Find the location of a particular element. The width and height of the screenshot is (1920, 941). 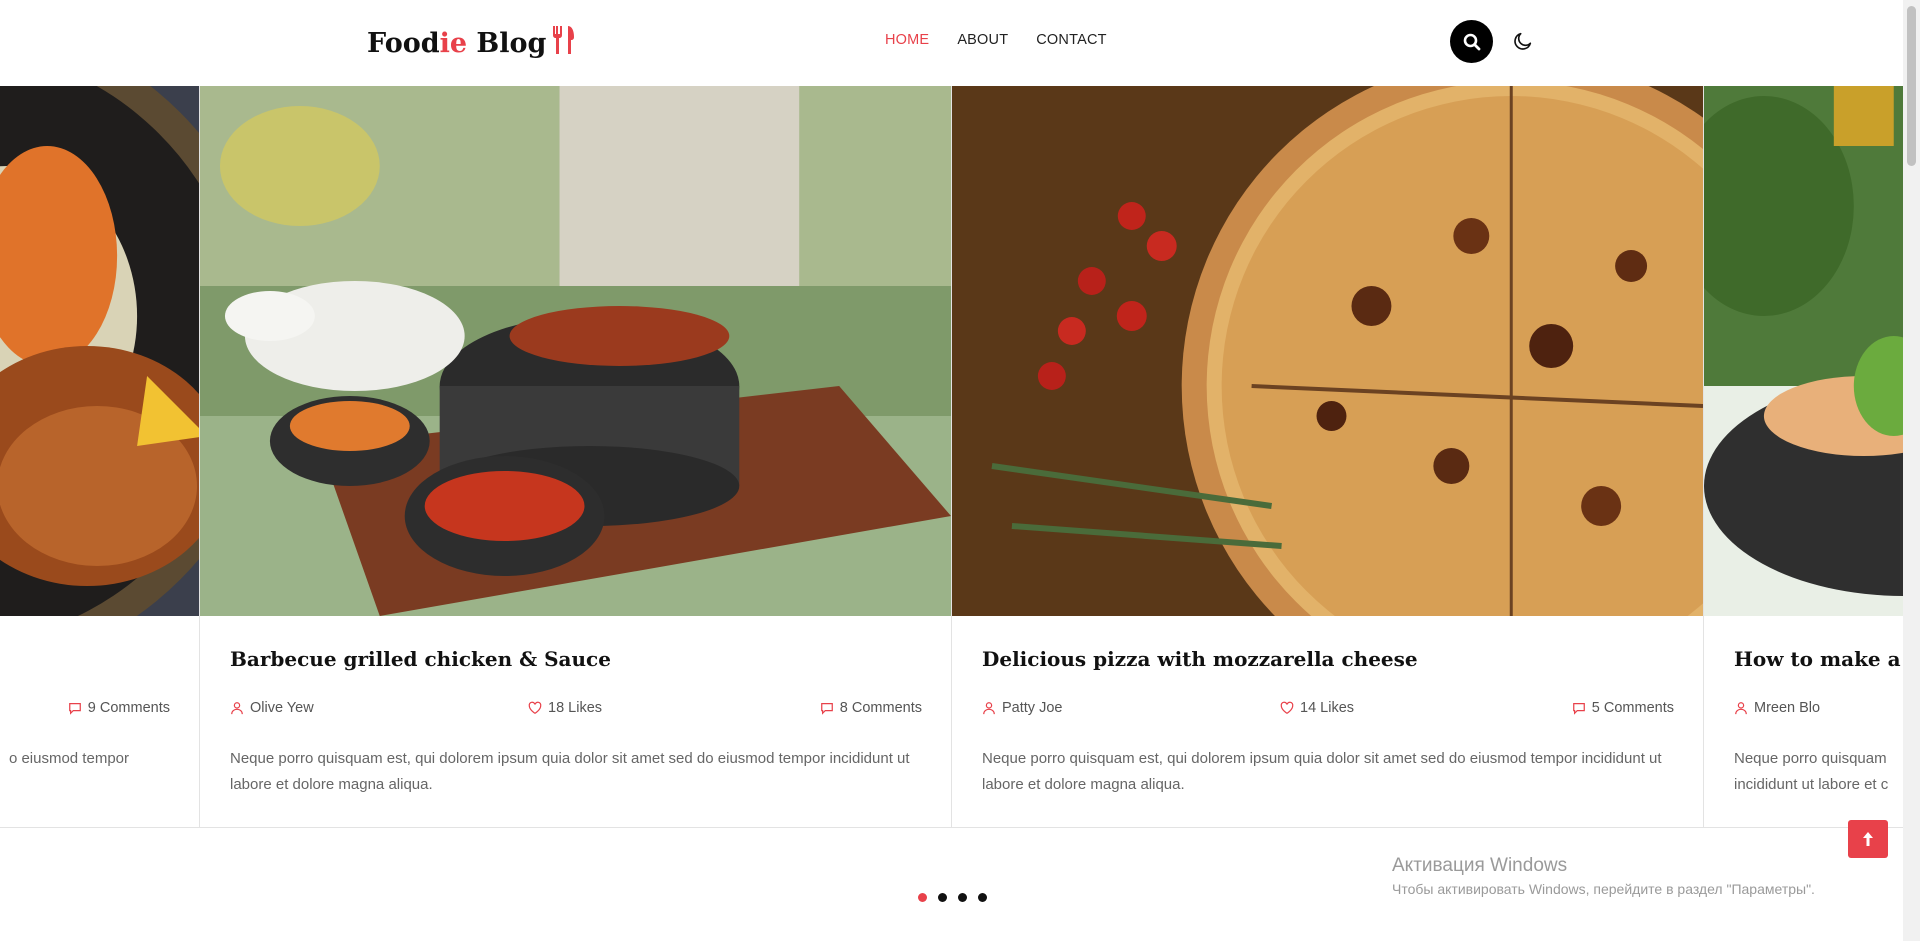

watermark-title: Активация Windows is located at coordinates (1480, 865).